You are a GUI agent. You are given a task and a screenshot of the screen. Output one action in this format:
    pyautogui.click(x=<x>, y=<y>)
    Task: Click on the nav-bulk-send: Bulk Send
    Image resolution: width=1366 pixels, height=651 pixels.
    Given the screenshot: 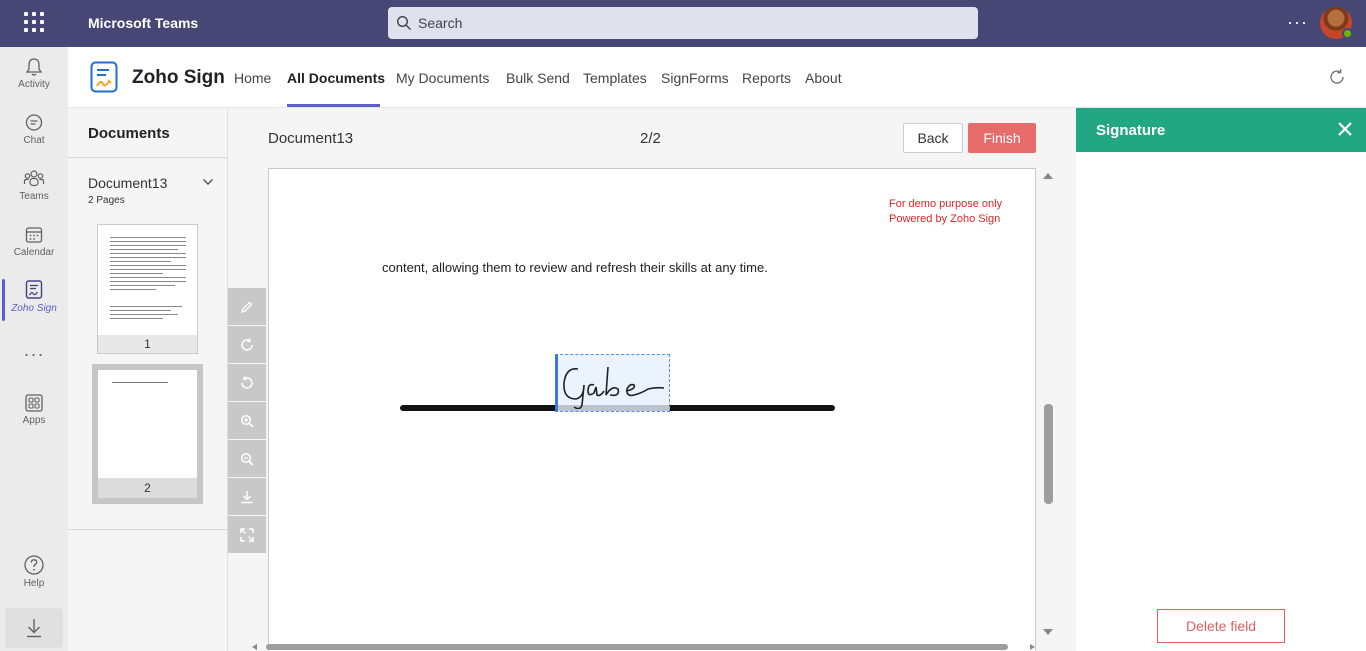 What is the action you would take?
    pyautogui.click(x=538, y=78)
    